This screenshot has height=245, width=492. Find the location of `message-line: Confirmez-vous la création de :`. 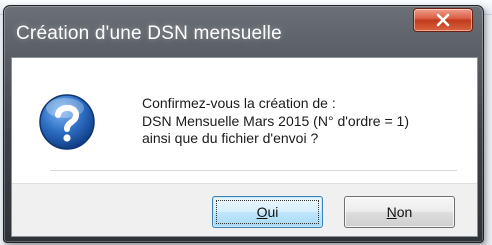

message-line: Confirmez-vous la création de : is located at coordinates (239, 103).